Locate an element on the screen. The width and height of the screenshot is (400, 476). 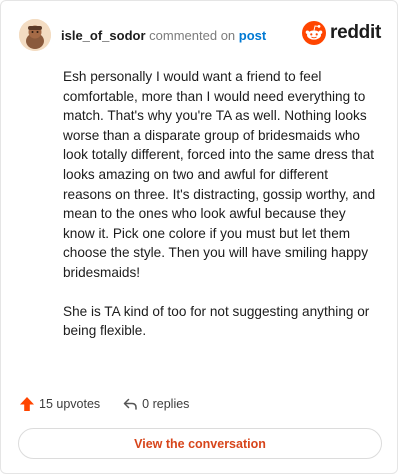
user-avatar is located at coordinates (35, 35).